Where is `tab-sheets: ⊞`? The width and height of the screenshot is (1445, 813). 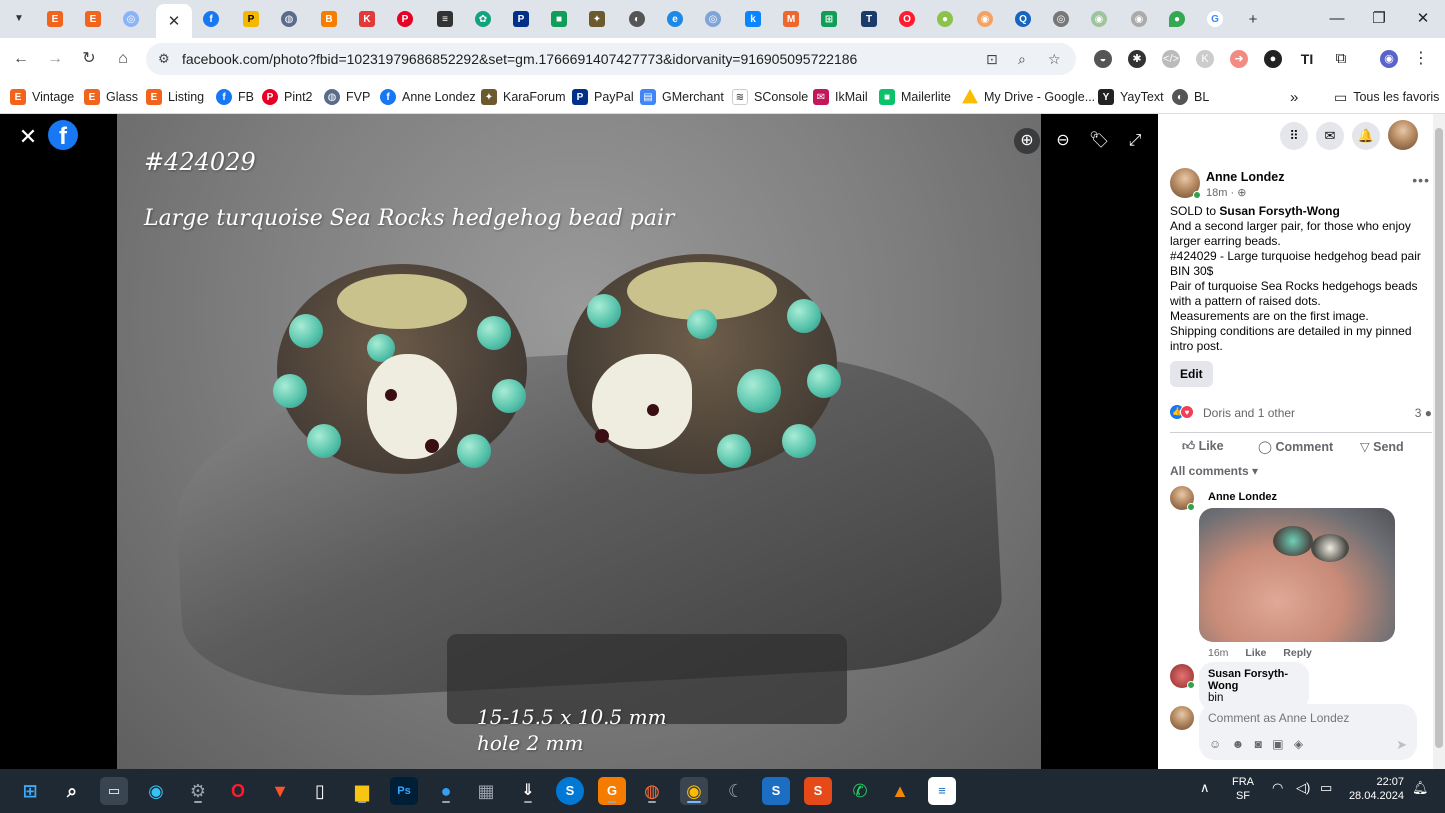
tab-sheets: ⊞ is located at coordinates (829, 19).